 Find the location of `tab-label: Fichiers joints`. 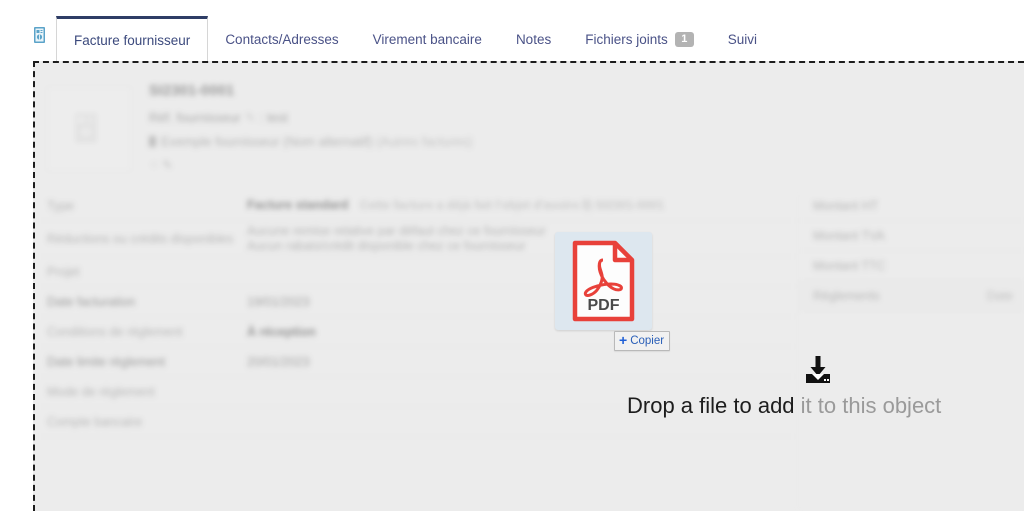

tab-label: Fichiers joints is located at coordinates (626, 39).